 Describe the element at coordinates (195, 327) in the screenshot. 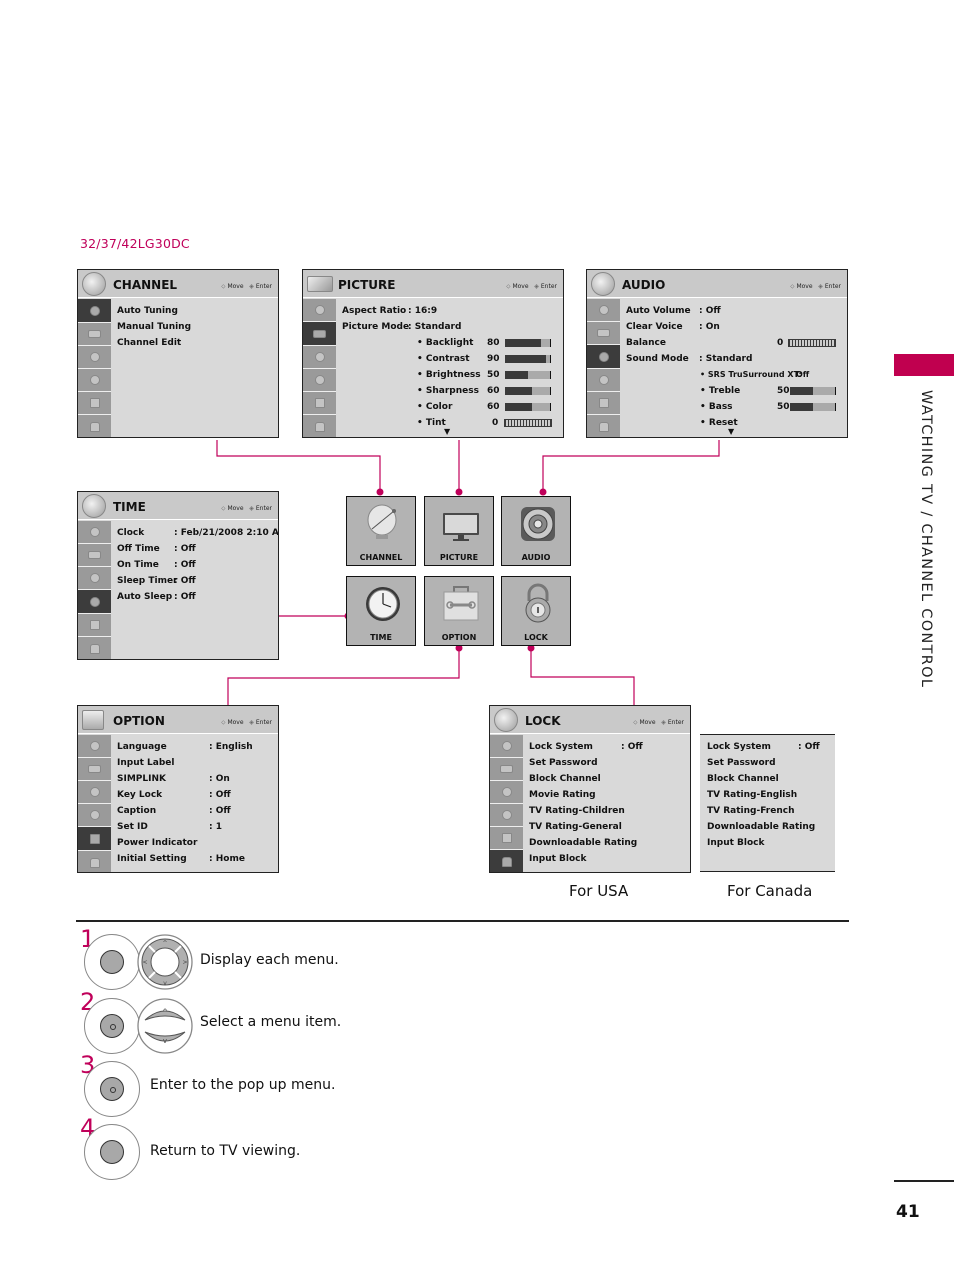

I see `menu-item-manual-tuning: Manual Tuning` at that location.